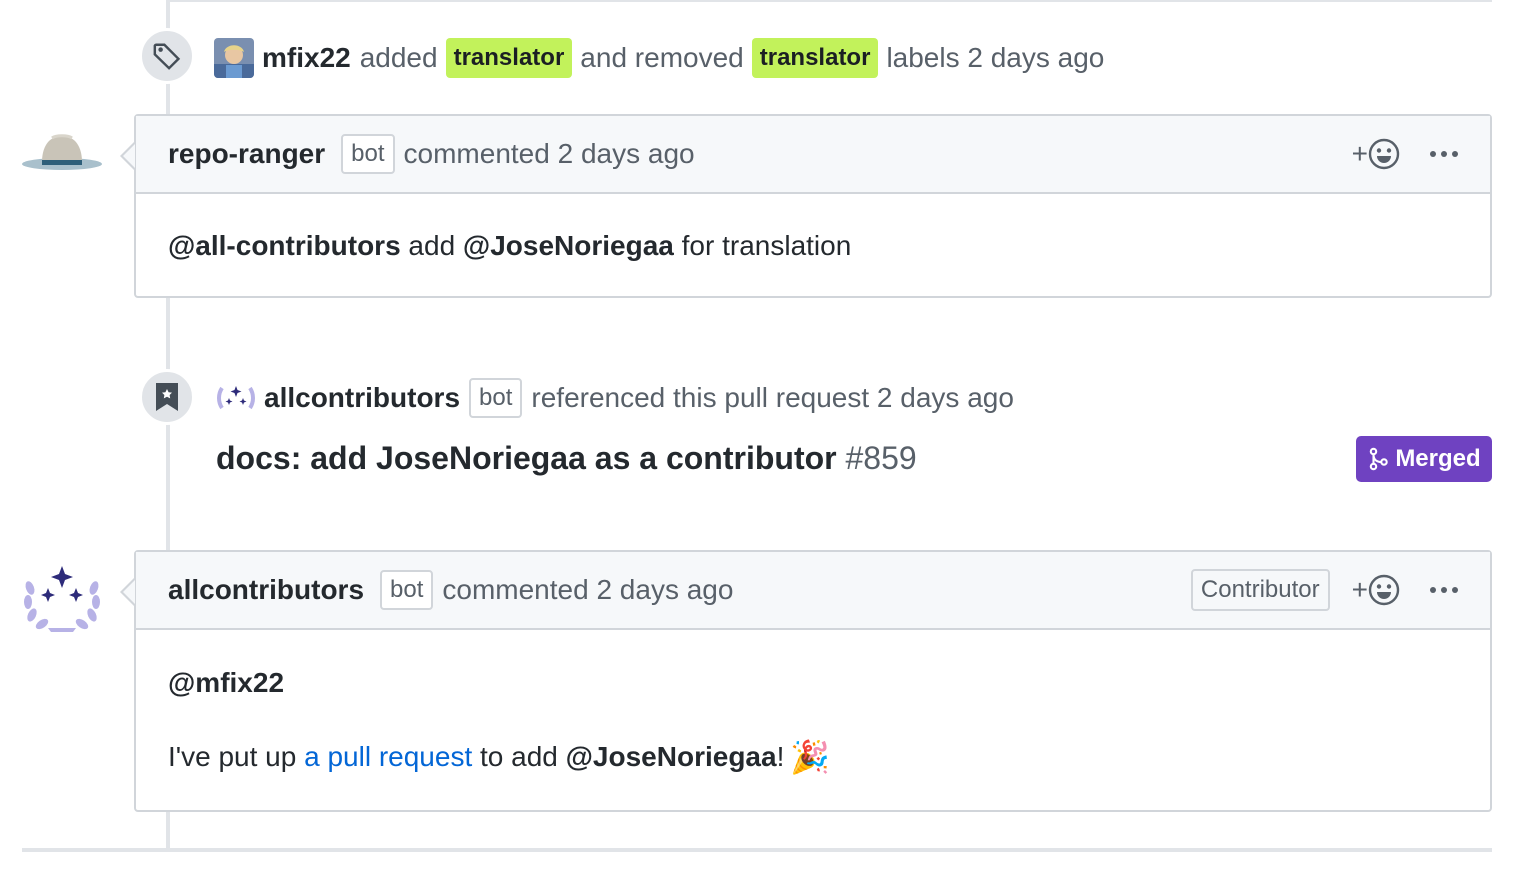 The width and height of the screenshot is (1522, 870). What do you see at coordinates (762, 245) in the screenshot?
I see `comment-text: for translation` at bounding box center [762, 245].